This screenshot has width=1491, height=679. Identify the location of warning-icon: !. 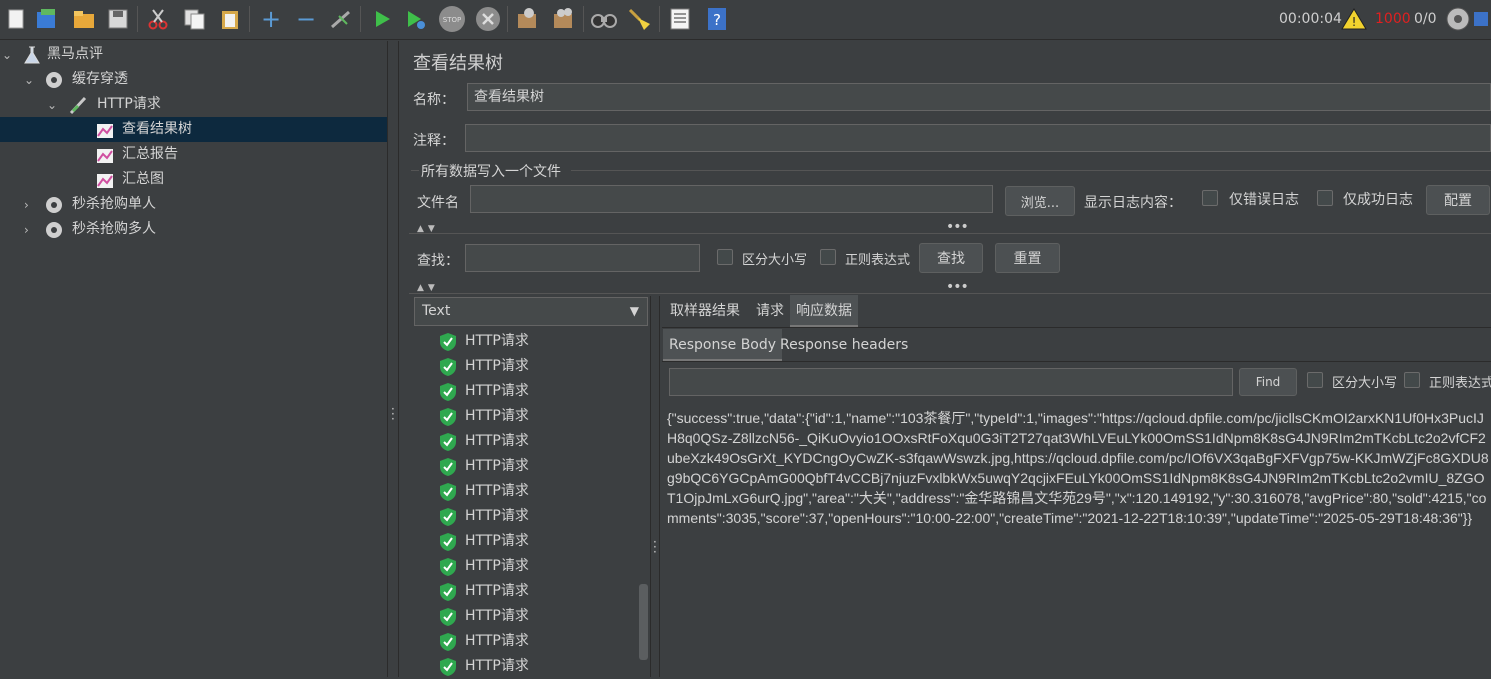
(1354, 19).